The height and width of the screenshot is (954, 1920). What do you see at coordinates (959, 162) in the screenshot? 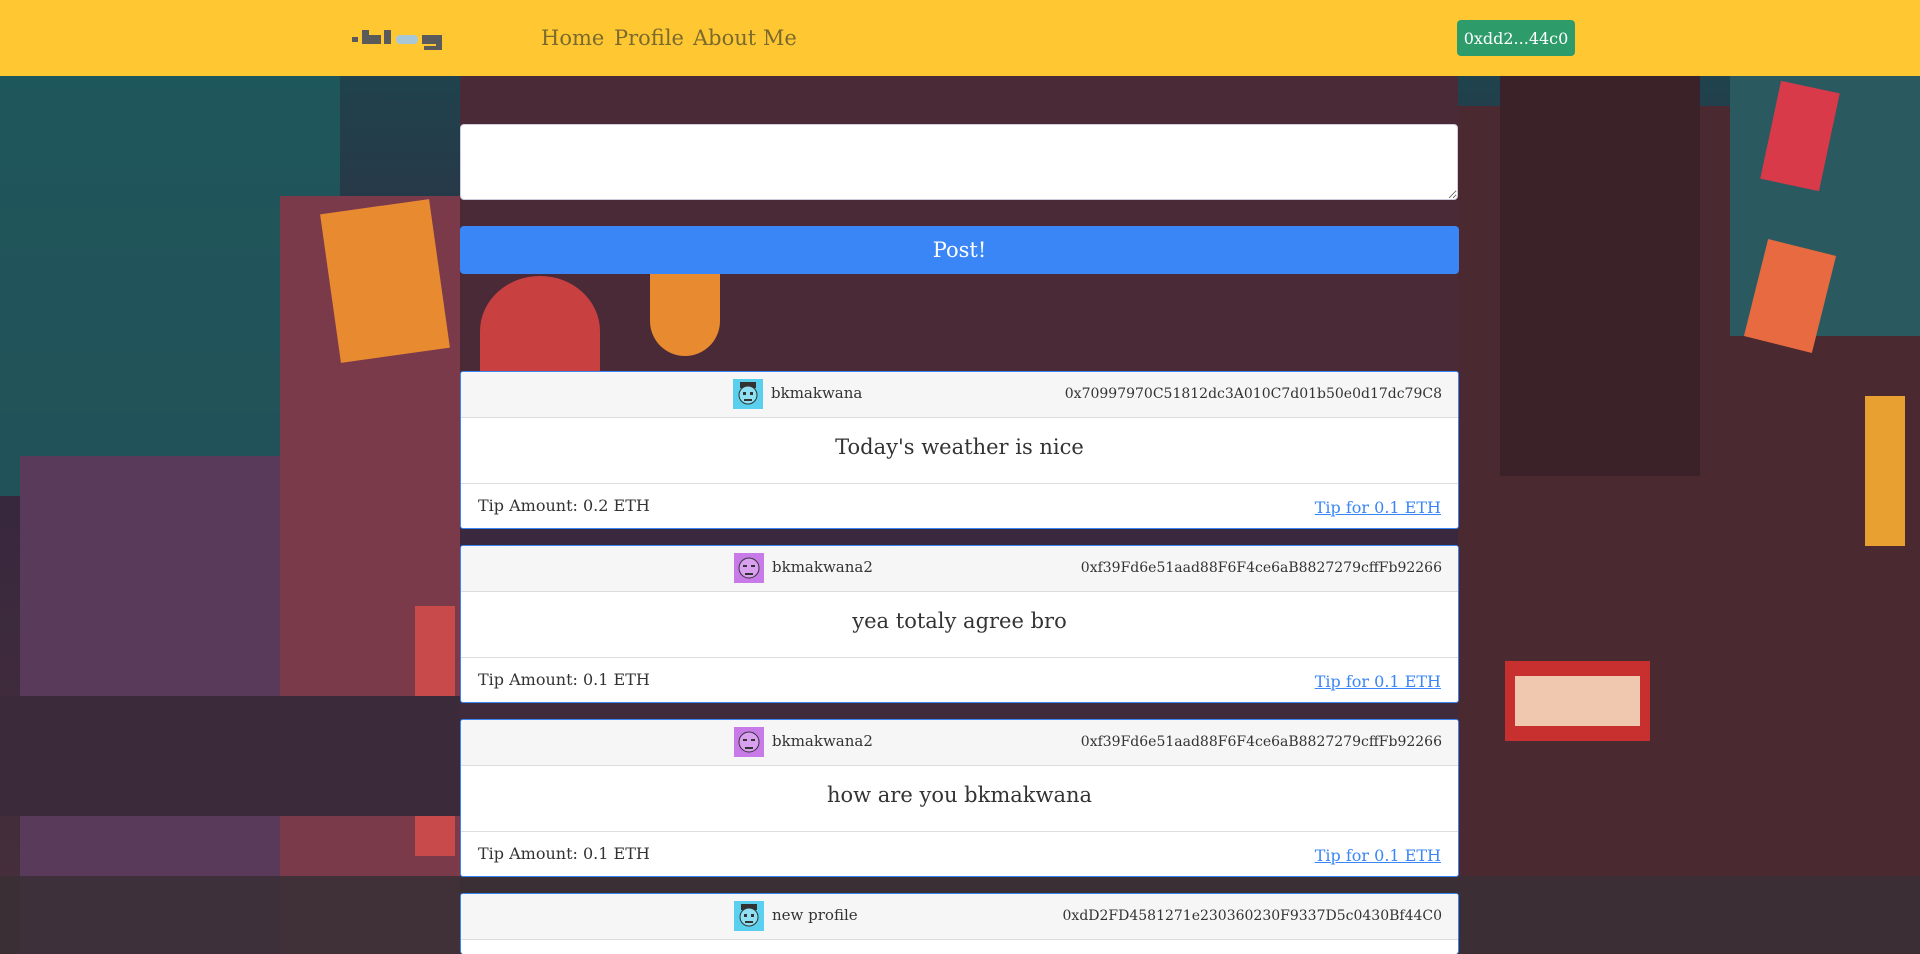
I see `post-input` at bounding box center [959, 162].